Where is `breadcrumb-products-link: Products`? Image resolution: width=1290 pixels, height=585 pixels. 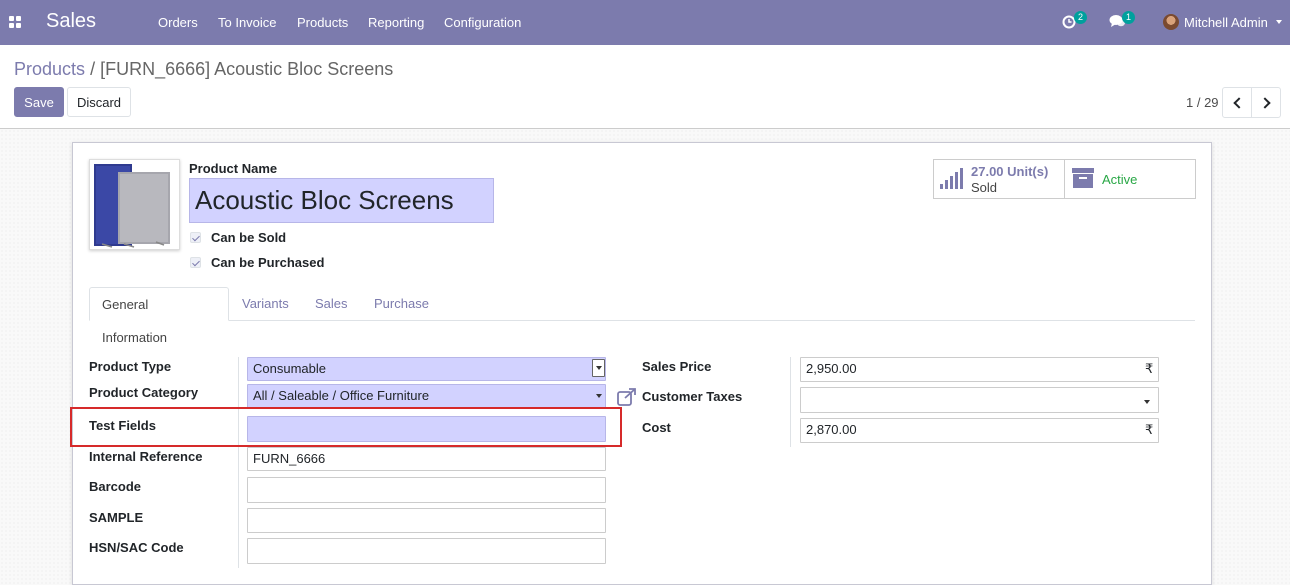 breadcrumb-products-link: Products is located at coordinates (49, 69).